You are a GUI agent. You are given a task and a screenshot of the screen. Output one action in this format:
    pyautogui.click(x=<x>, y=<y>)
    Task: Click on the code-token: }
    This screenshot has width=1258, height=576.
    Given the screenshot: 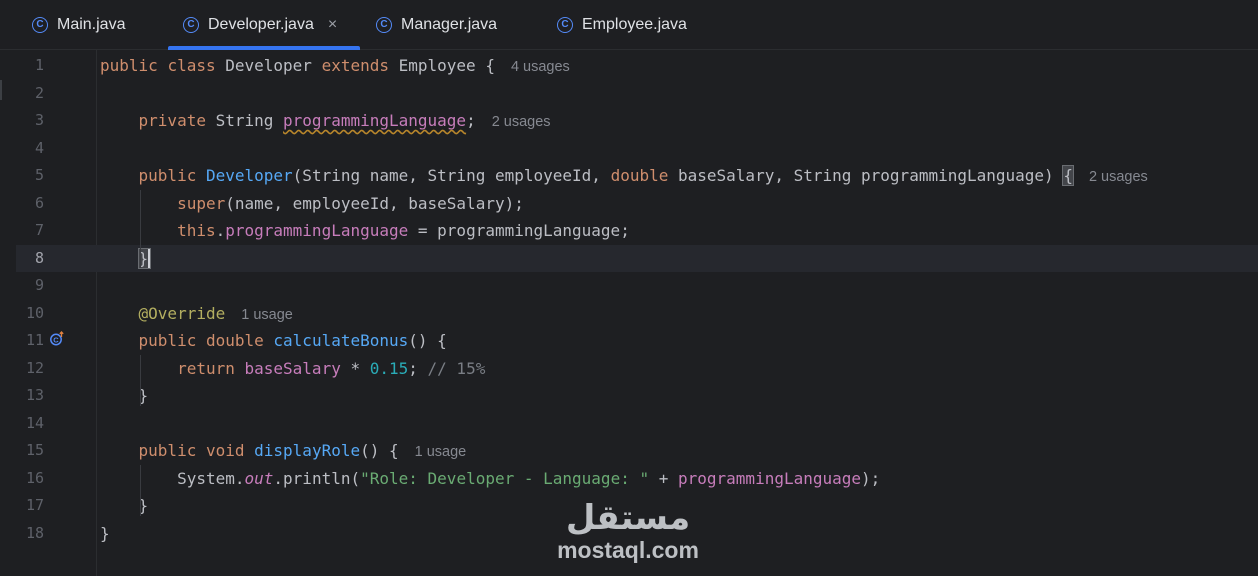 What is the action you would take?
    pyautogui.click(x=105, y=533)
    